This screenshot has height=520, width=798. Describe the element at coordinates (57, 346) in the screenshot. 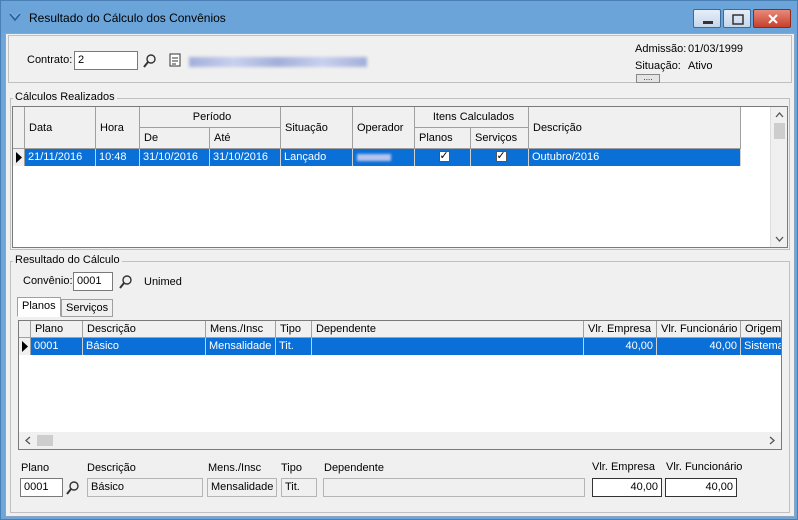

I see `cell-plano: 0001` at that location.